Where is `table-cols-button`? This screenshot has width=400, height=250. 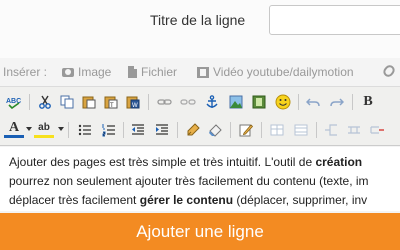 table-cols-button is located at coordinates (354, 130).